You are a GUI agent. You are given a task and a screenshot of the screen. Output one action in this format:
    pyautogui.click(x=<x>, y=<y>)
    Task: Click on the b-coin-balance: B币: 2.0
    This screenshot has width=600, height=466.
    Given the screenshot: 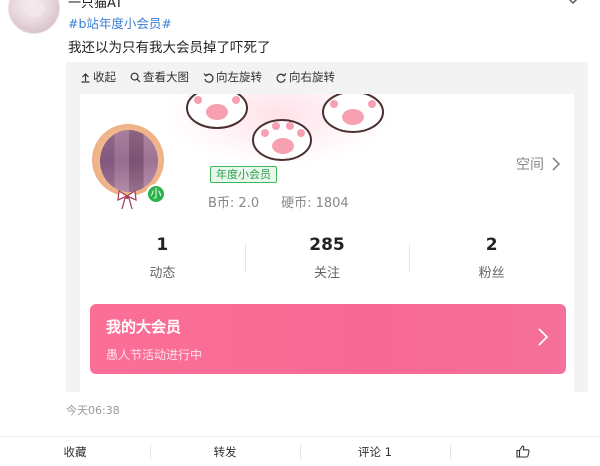 What is the action you would take?
    pyautogui.click(x=234, y=203)
    